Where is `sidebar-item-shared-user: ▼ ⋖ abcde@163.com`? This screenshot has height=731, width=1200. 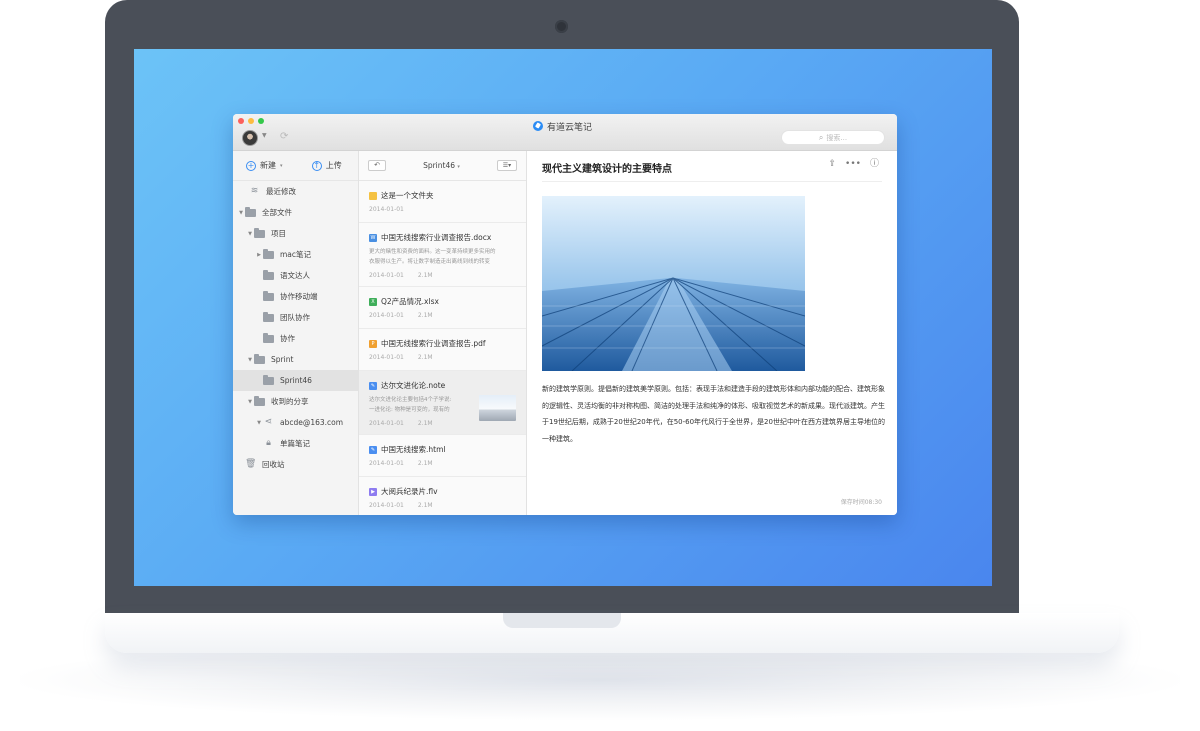 sidebar-item-shared-user: ▼ ⋖ abcde@163.com is located at coordinates (296, 422).